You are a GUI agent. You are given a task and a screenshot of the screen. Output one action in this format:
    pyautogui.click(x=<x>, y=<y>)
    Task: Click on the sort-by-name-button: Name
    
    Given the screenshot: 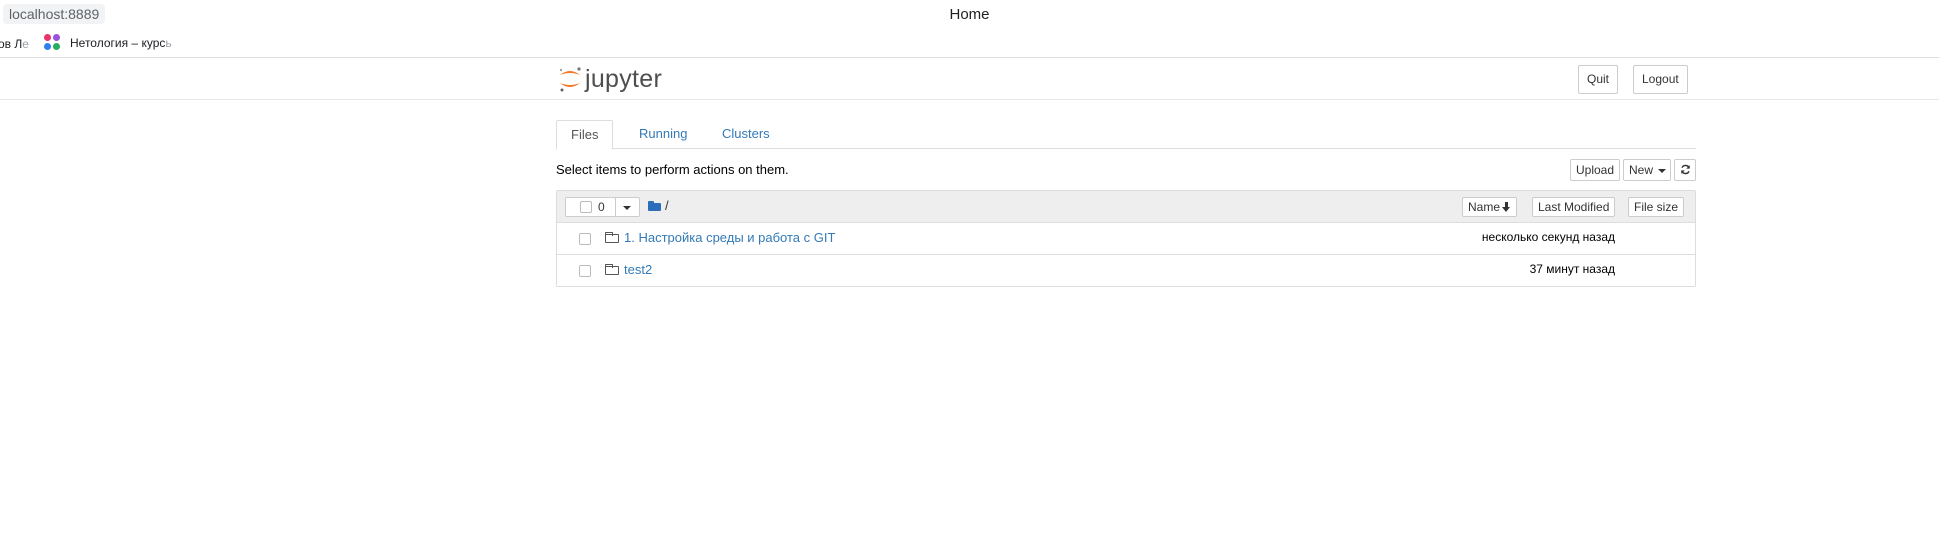 What is the action you would take?
    pyautogui.click(x=1490, y=207)
    